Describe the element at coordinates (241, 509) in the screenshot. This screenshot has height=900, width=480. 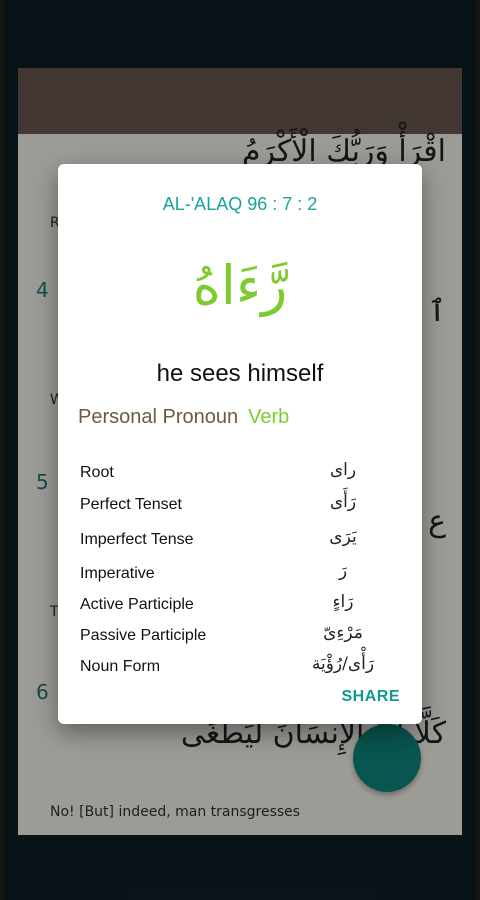
I see `form-row-perfect: Perfect Tenset رَأَى` at that location.